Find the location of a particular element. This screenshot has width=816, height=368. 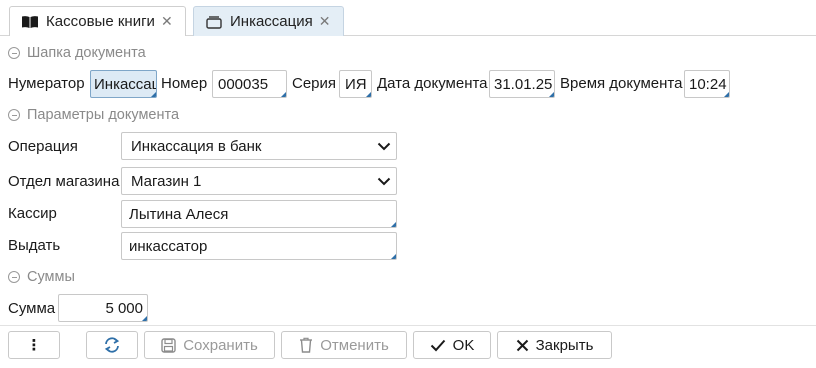

number-value: 000035 is located at coordinates (243, 84).